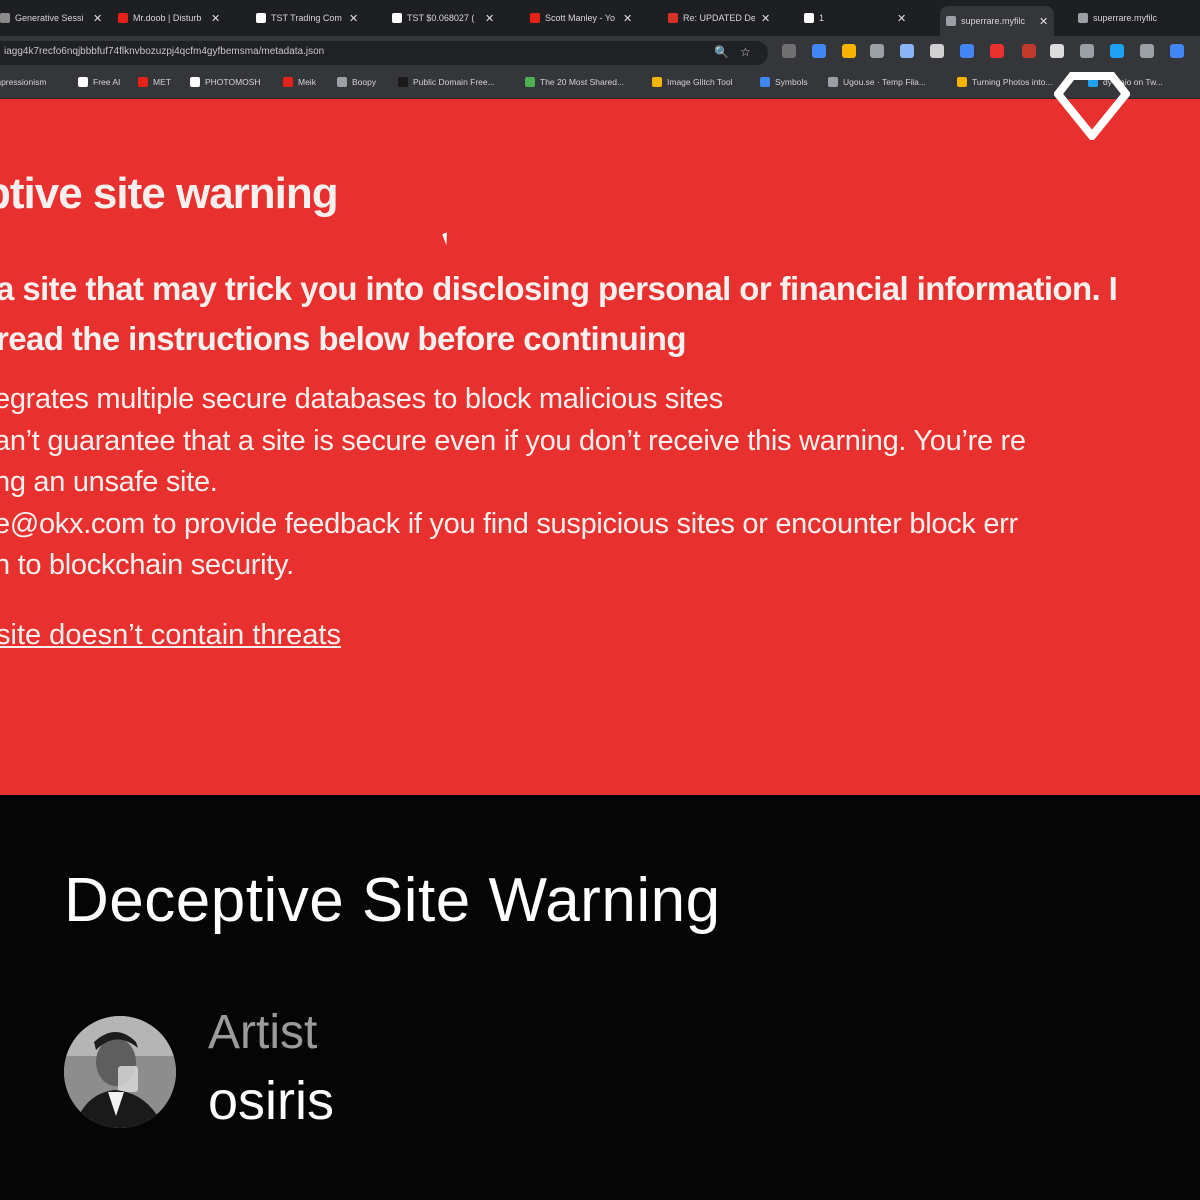 The height and width of the screenshot is (1200, 1200). What do you see at coordinates (392, 900) in the screenshot?
I see `artwork-title: Deceptive Site Warning` at bounding box center [392, 900].